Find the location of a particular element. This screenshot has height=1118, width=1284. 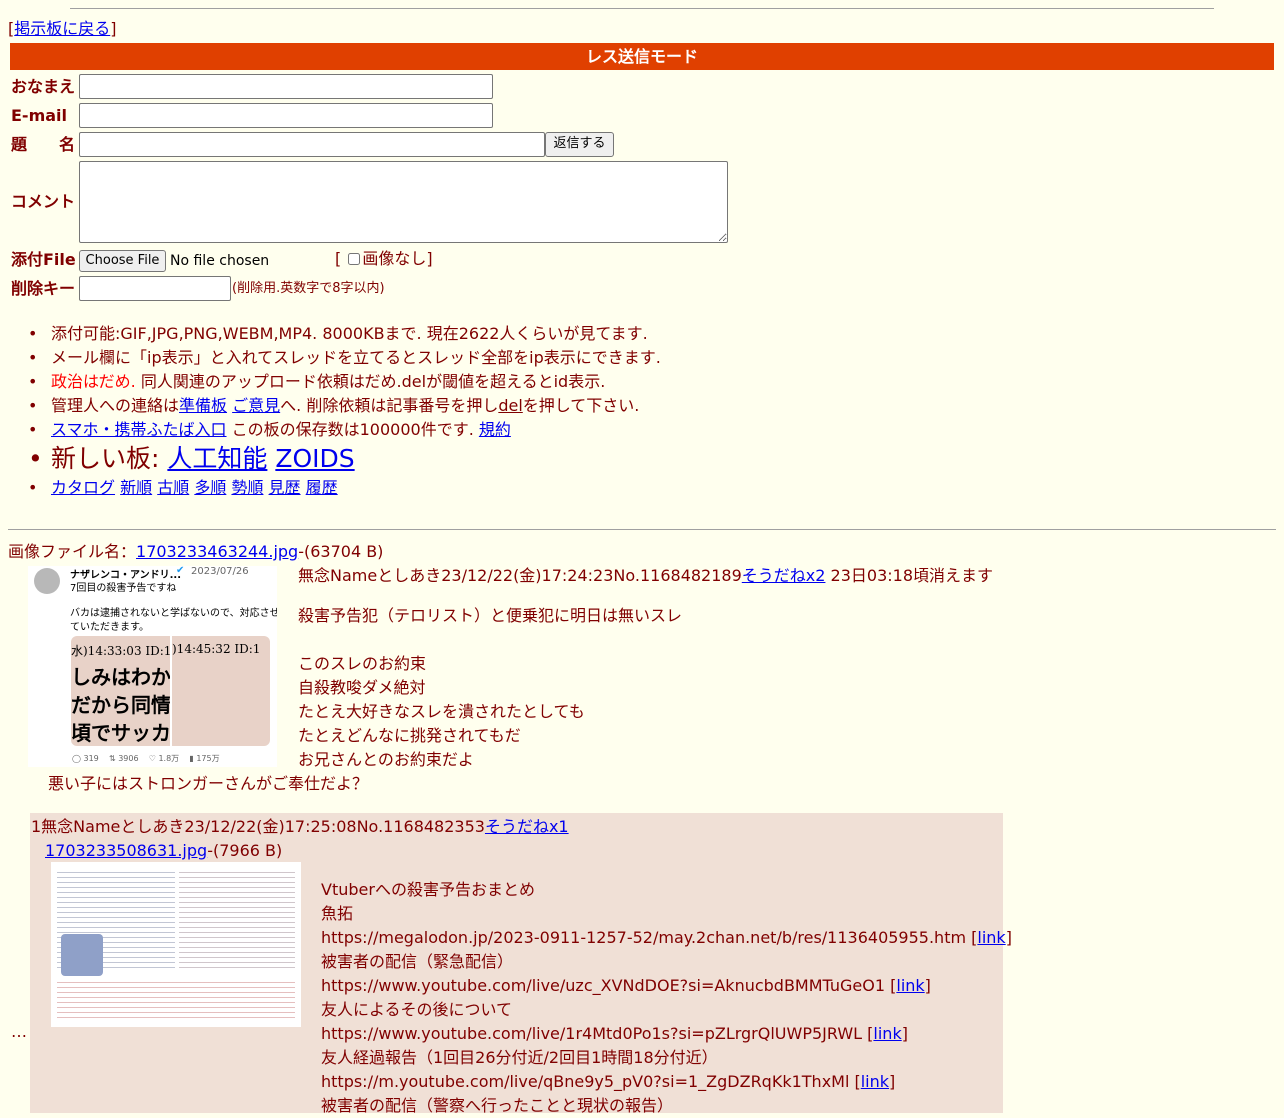

submit-button: 返信する is located at coordinates (579, 144).